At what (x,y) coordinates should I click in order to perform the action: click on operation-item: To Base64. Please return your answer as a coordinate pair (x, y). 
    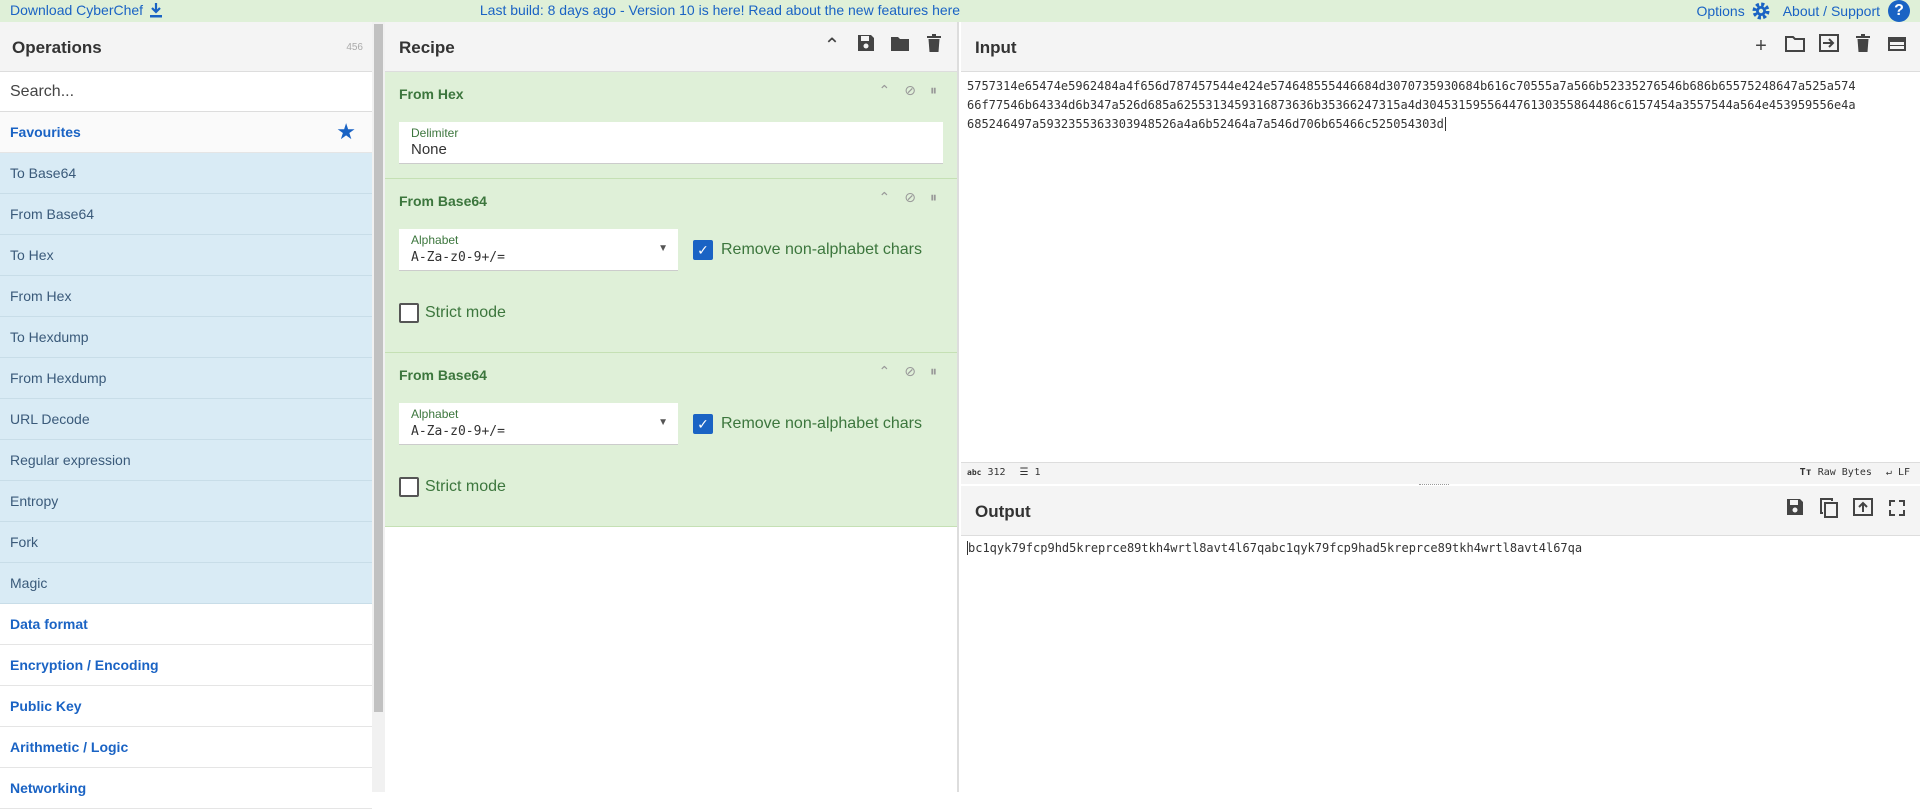
    Looking at the image, I should click on (186, 173).